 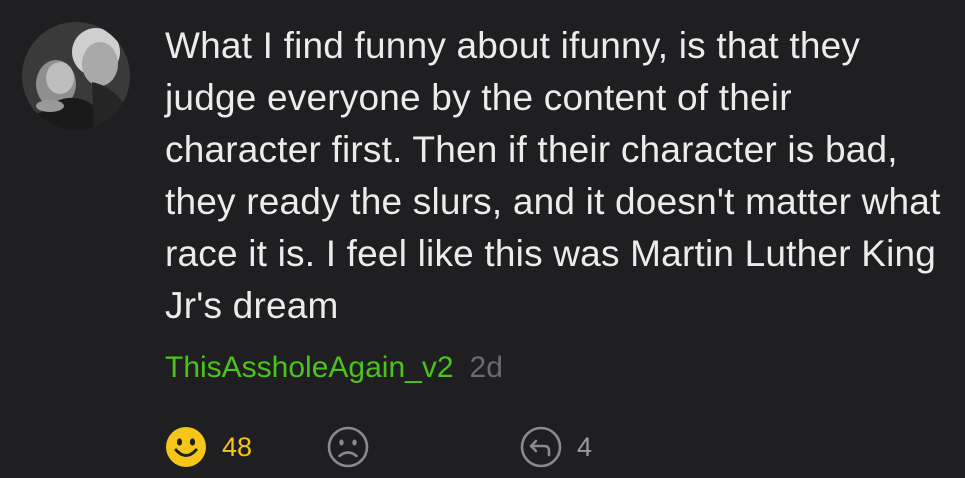 I want to click on comment-timestamp: 2d, so click(x=486, y=367).